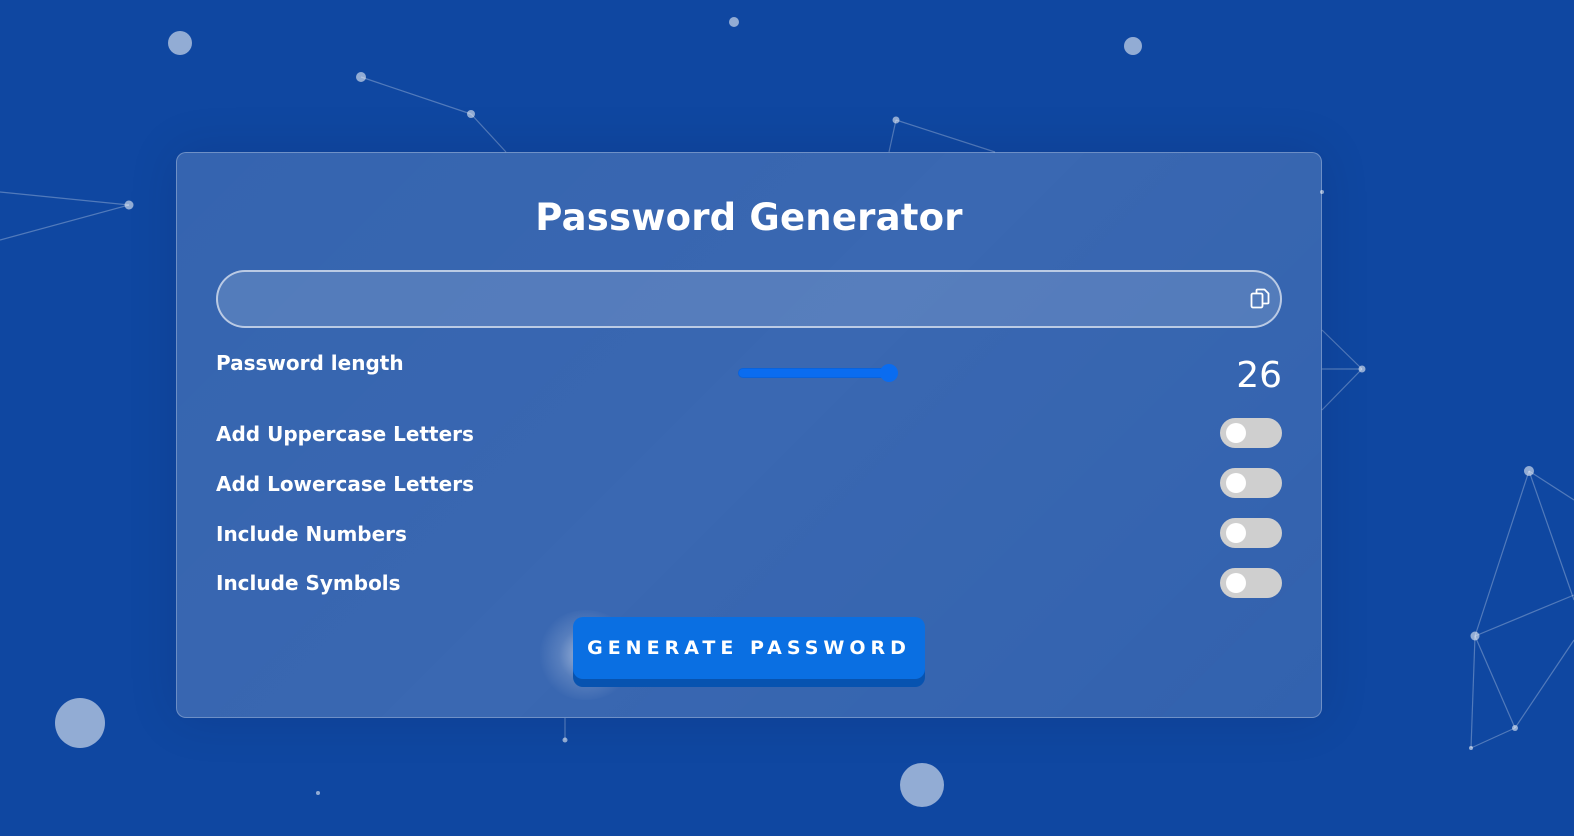  Describe the element at coordinates (1251, 483) in the screenshot. I see `toggle-lowercase` at that location.